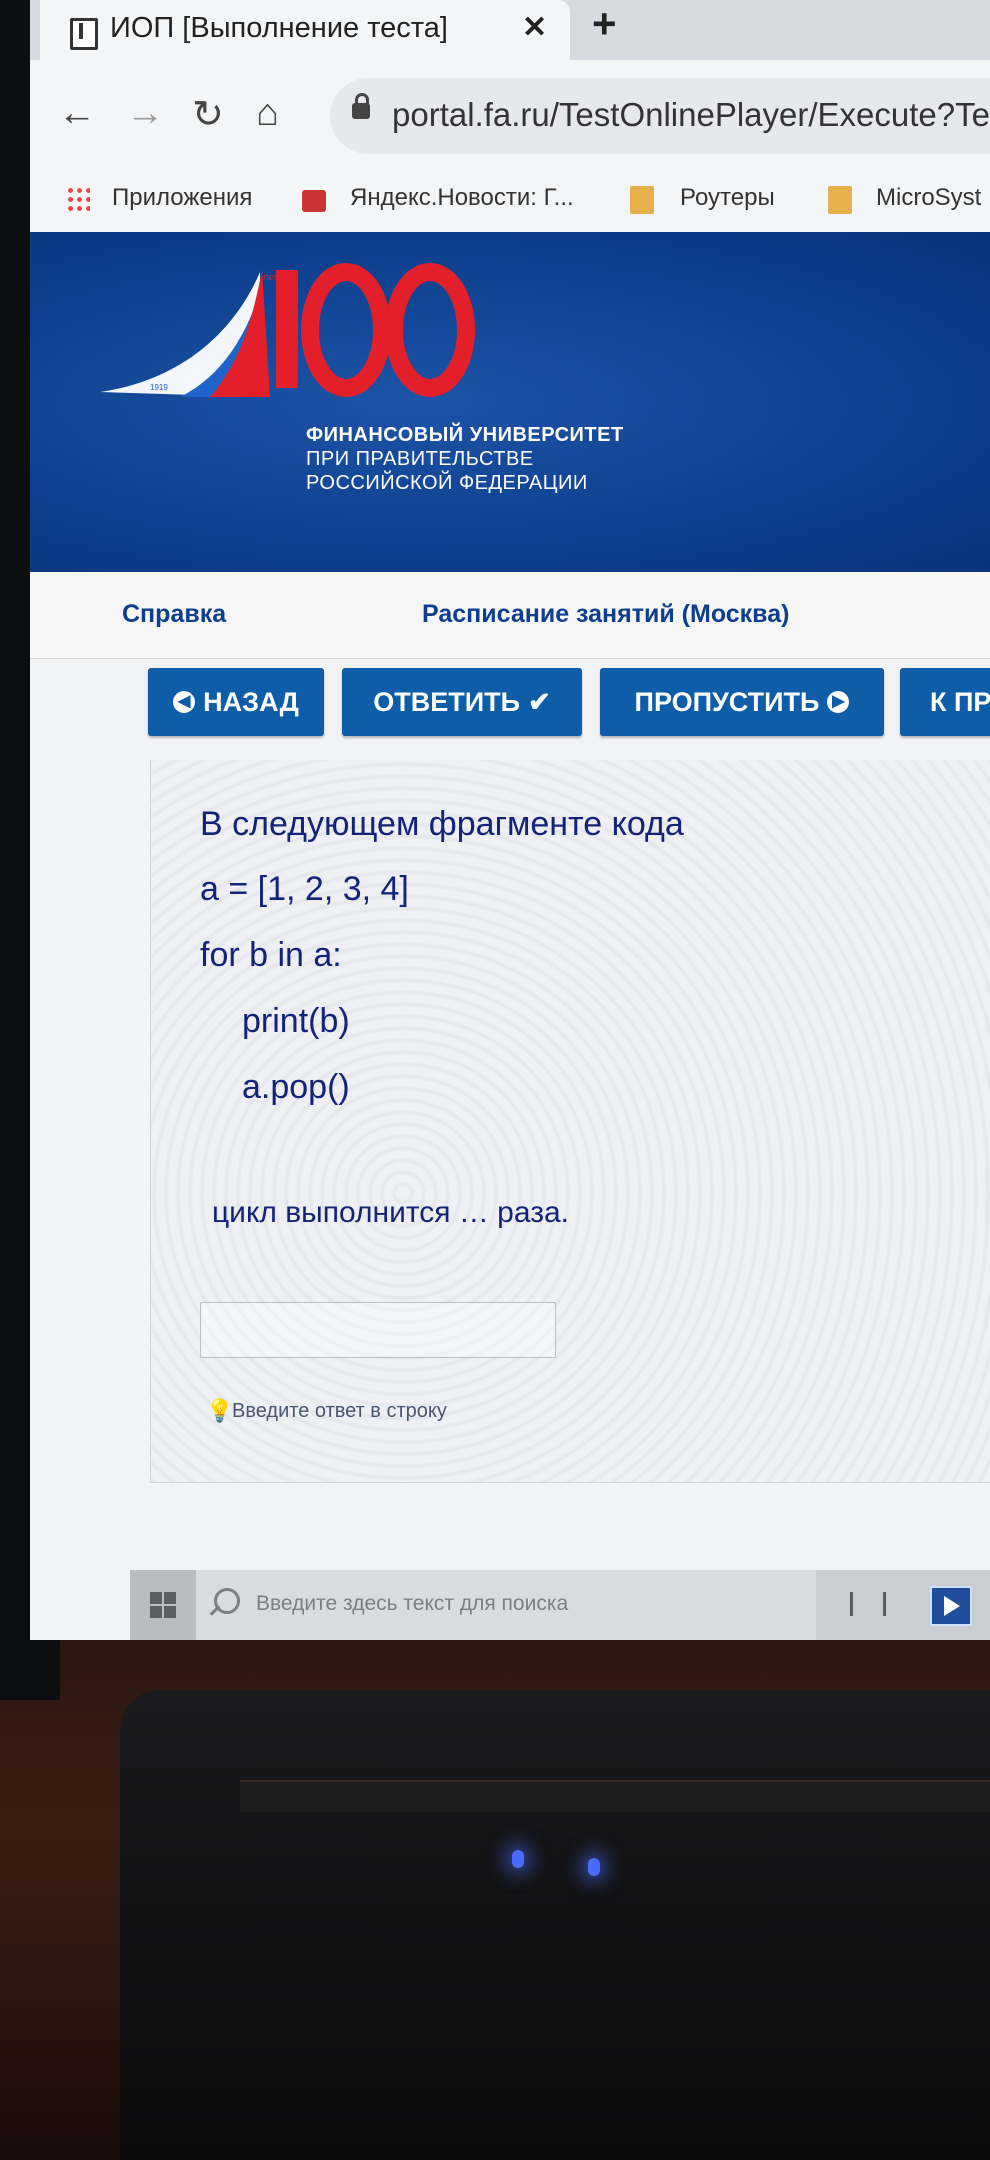 Image resolution: width=990 pixels, height=2160 pixels. Describe the element at coordinates (220, 1410) in the screenshot. I see `lightbulb-icon: 💡` at that location.